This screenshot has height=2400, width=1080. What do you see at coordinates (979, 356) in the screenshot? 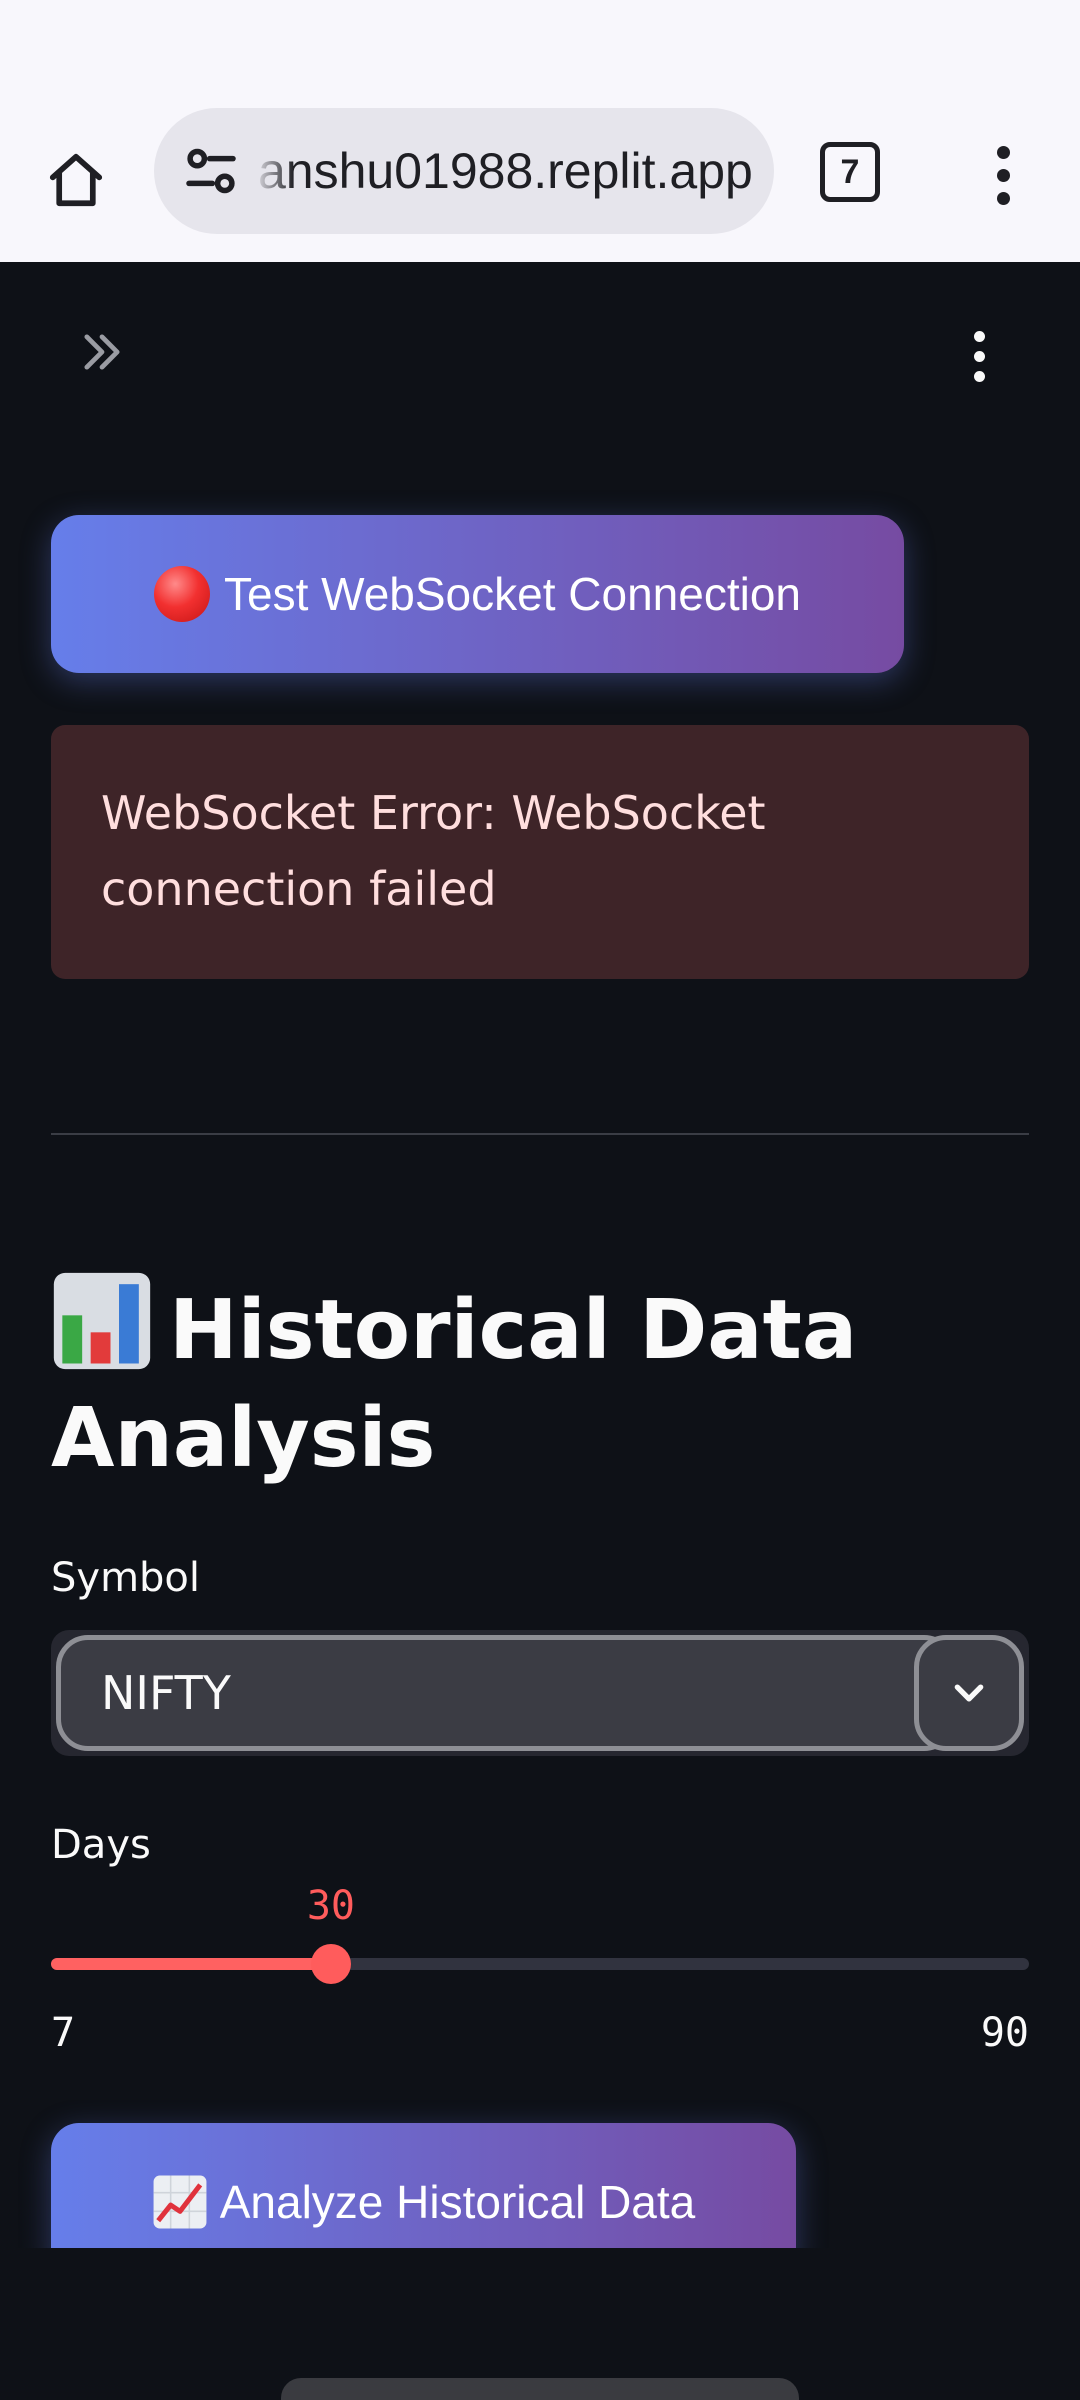
I see `app-more-vert-icon` at bounding box center [979, 356].